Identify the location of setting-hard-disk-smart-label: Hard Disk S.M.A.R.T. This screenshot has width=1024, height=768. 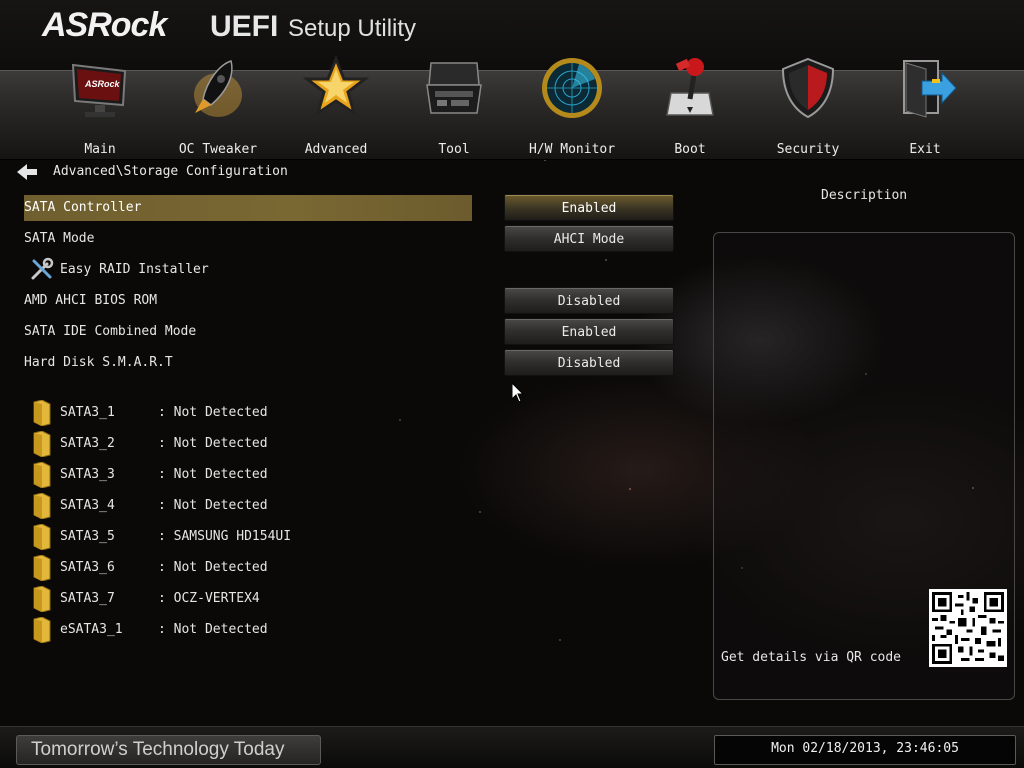
(98, 362).